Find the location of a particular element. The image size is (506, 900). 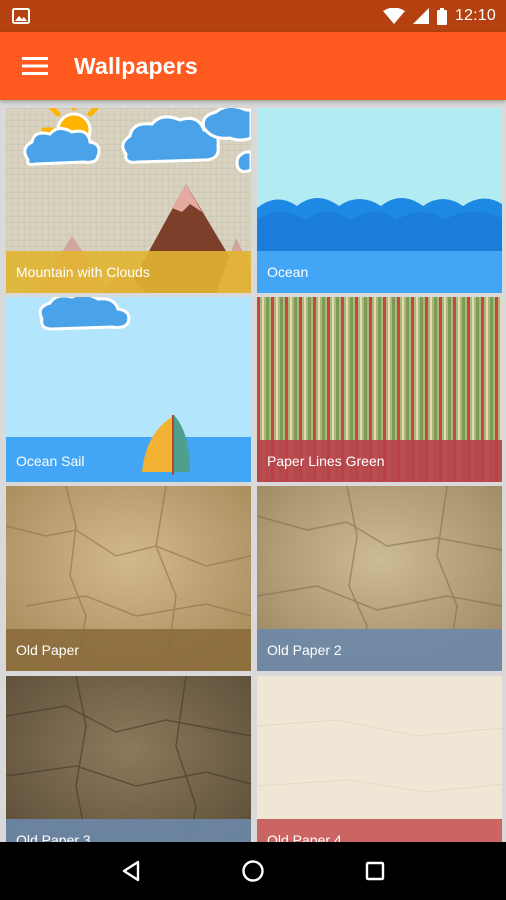

status-bar: 12:10 is located at coordinates (253, 16).